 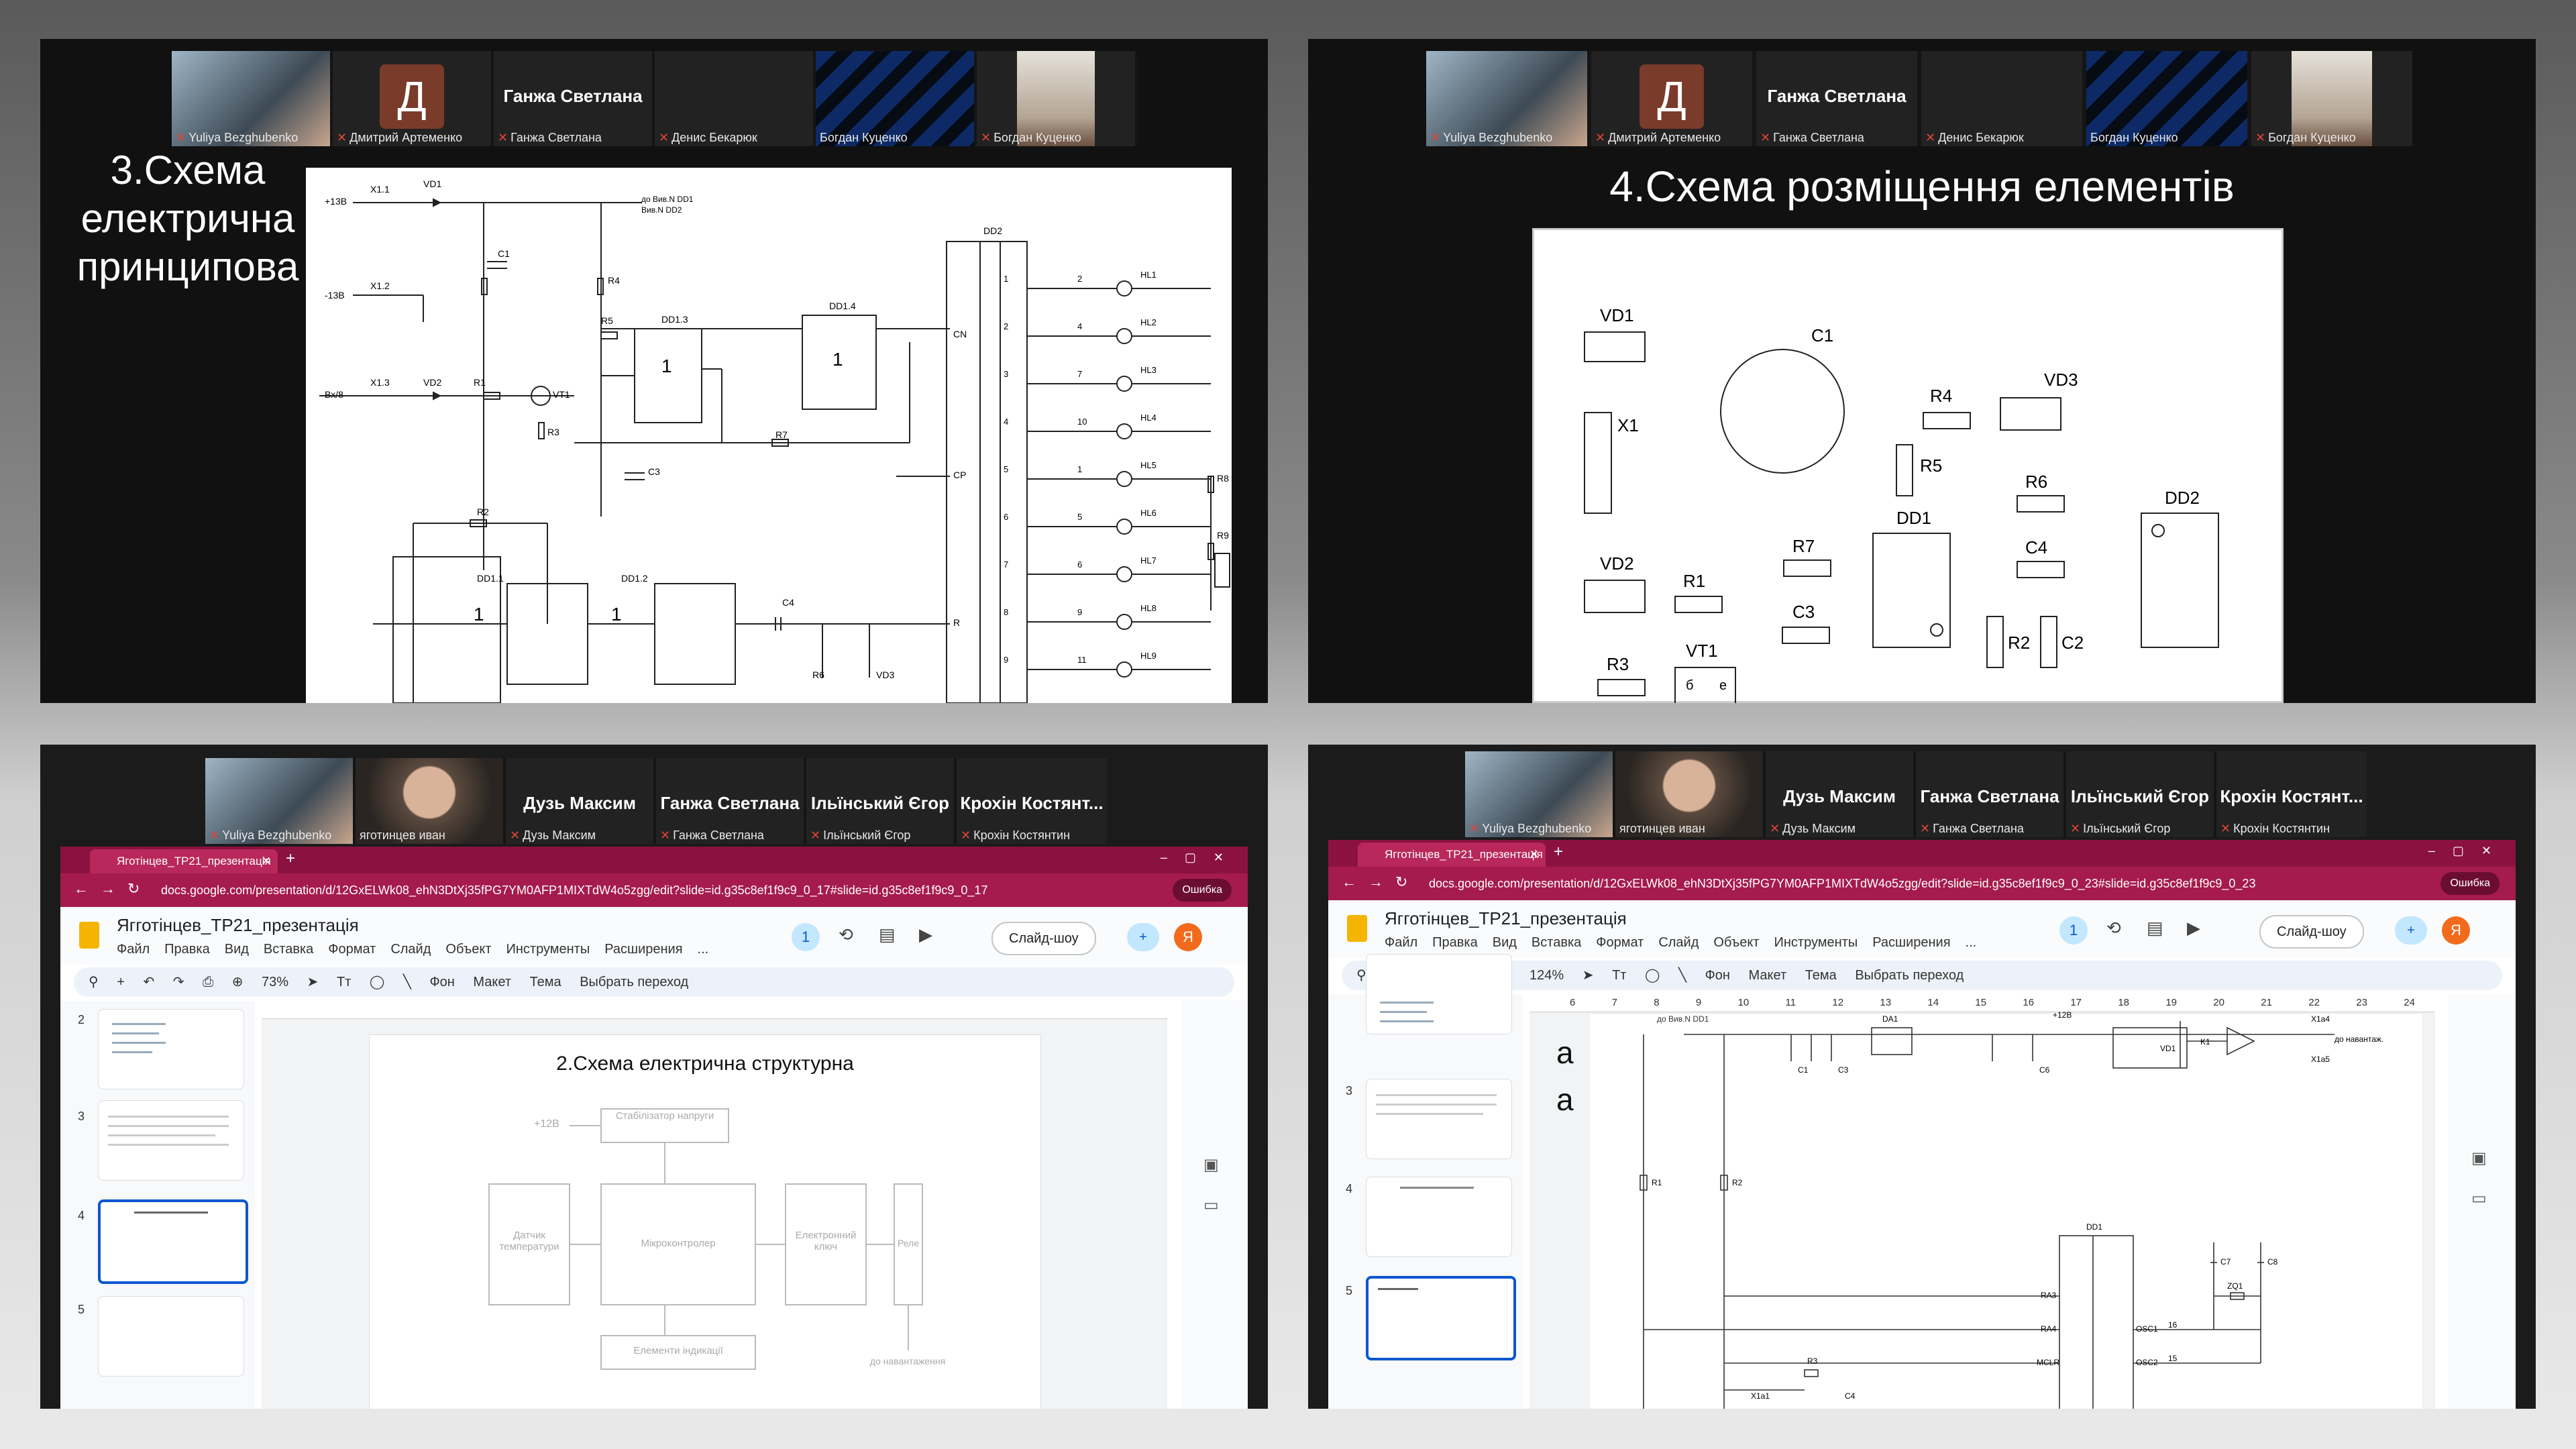 I want to click on participant-tile-active: яготинцев иван, so click(x=429, y=801).